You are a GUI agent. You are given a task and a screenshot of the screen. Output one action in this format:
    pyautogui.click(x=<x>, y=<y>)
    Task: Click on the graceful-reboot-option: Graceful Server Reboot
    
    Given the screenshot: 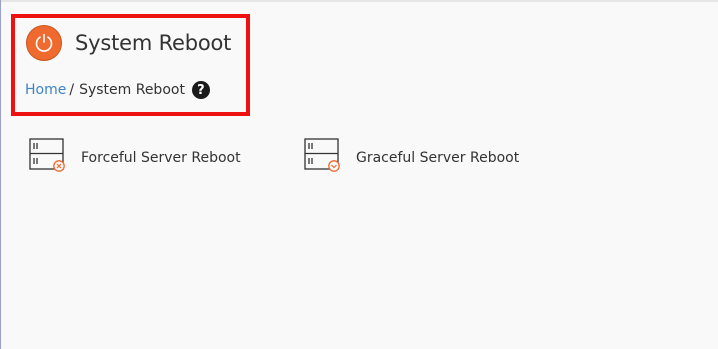 What is the action you would take?
    pyautogui.click(x=411, y=157)
    